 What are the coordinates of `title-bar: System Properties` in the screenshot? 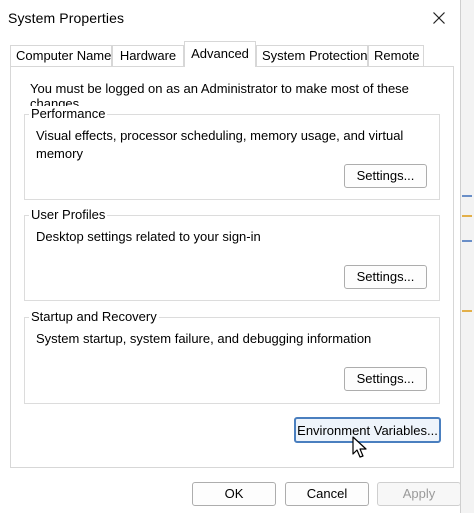 It's located at (230, 19).